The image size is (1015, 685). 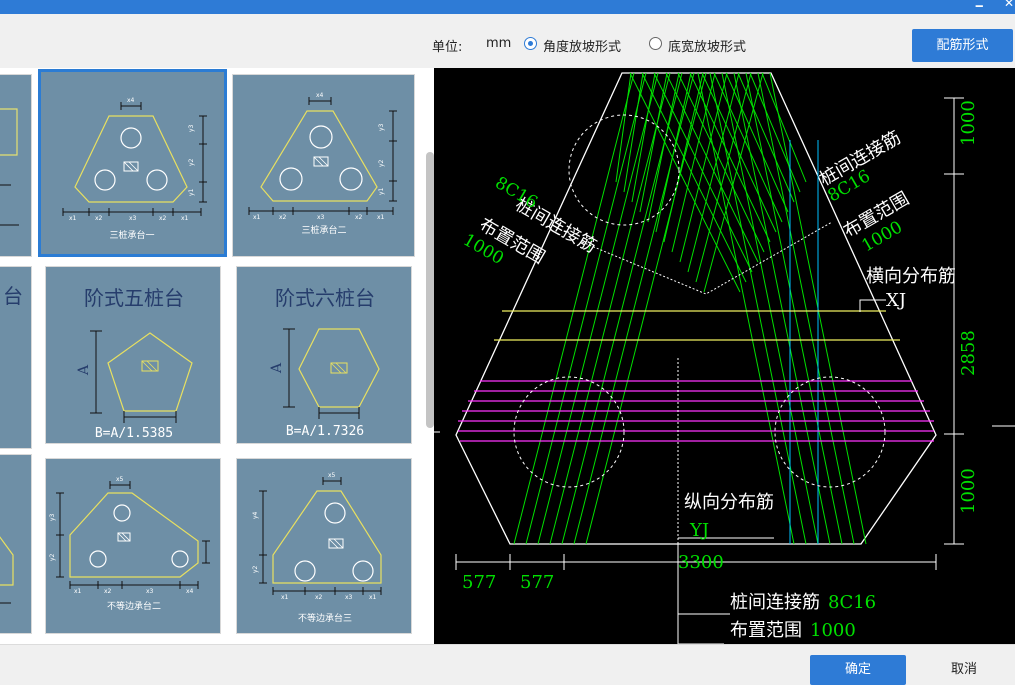 What do you see at coordinates (507, 7) in the screenshot?
I see `title-bar: 🗕 ✕` at bounding box center [507, 7].